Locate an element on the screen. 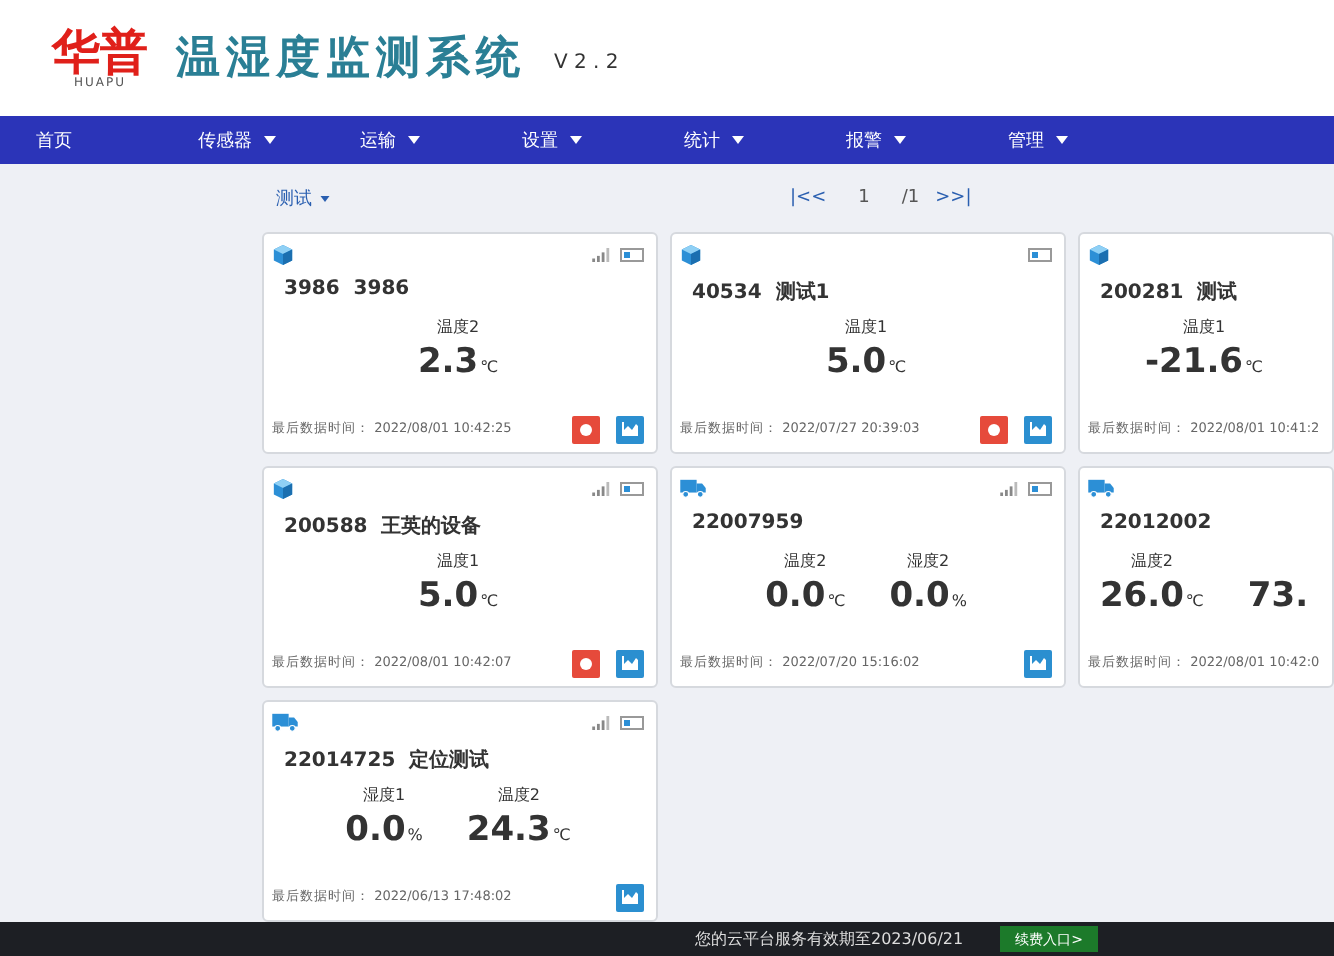 The image size is (1334, 956). logo-text: 华普 is located at coordinates (100, 51).